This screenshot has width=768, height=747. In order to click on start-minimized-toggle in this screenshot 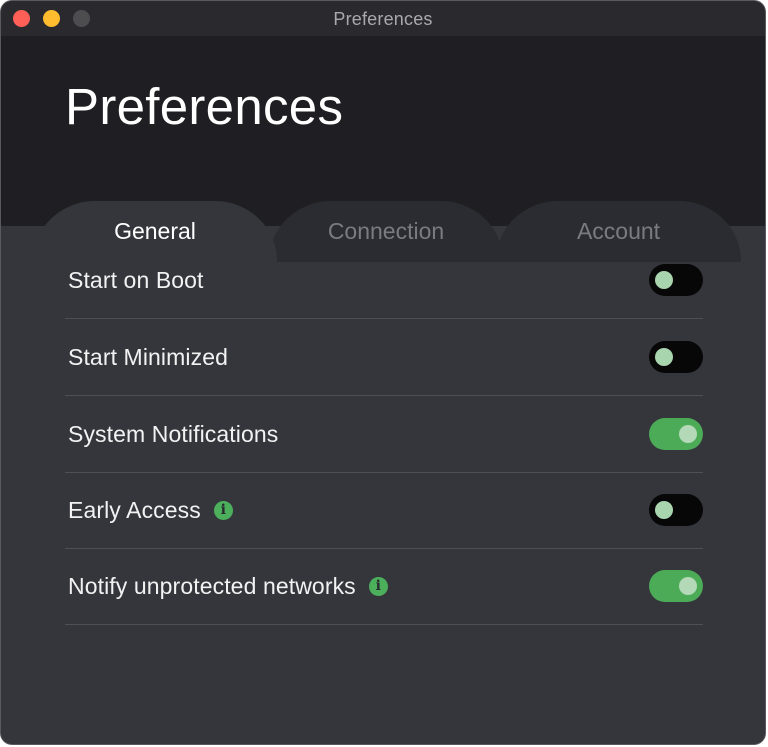, I will do `click(676, 357)`.